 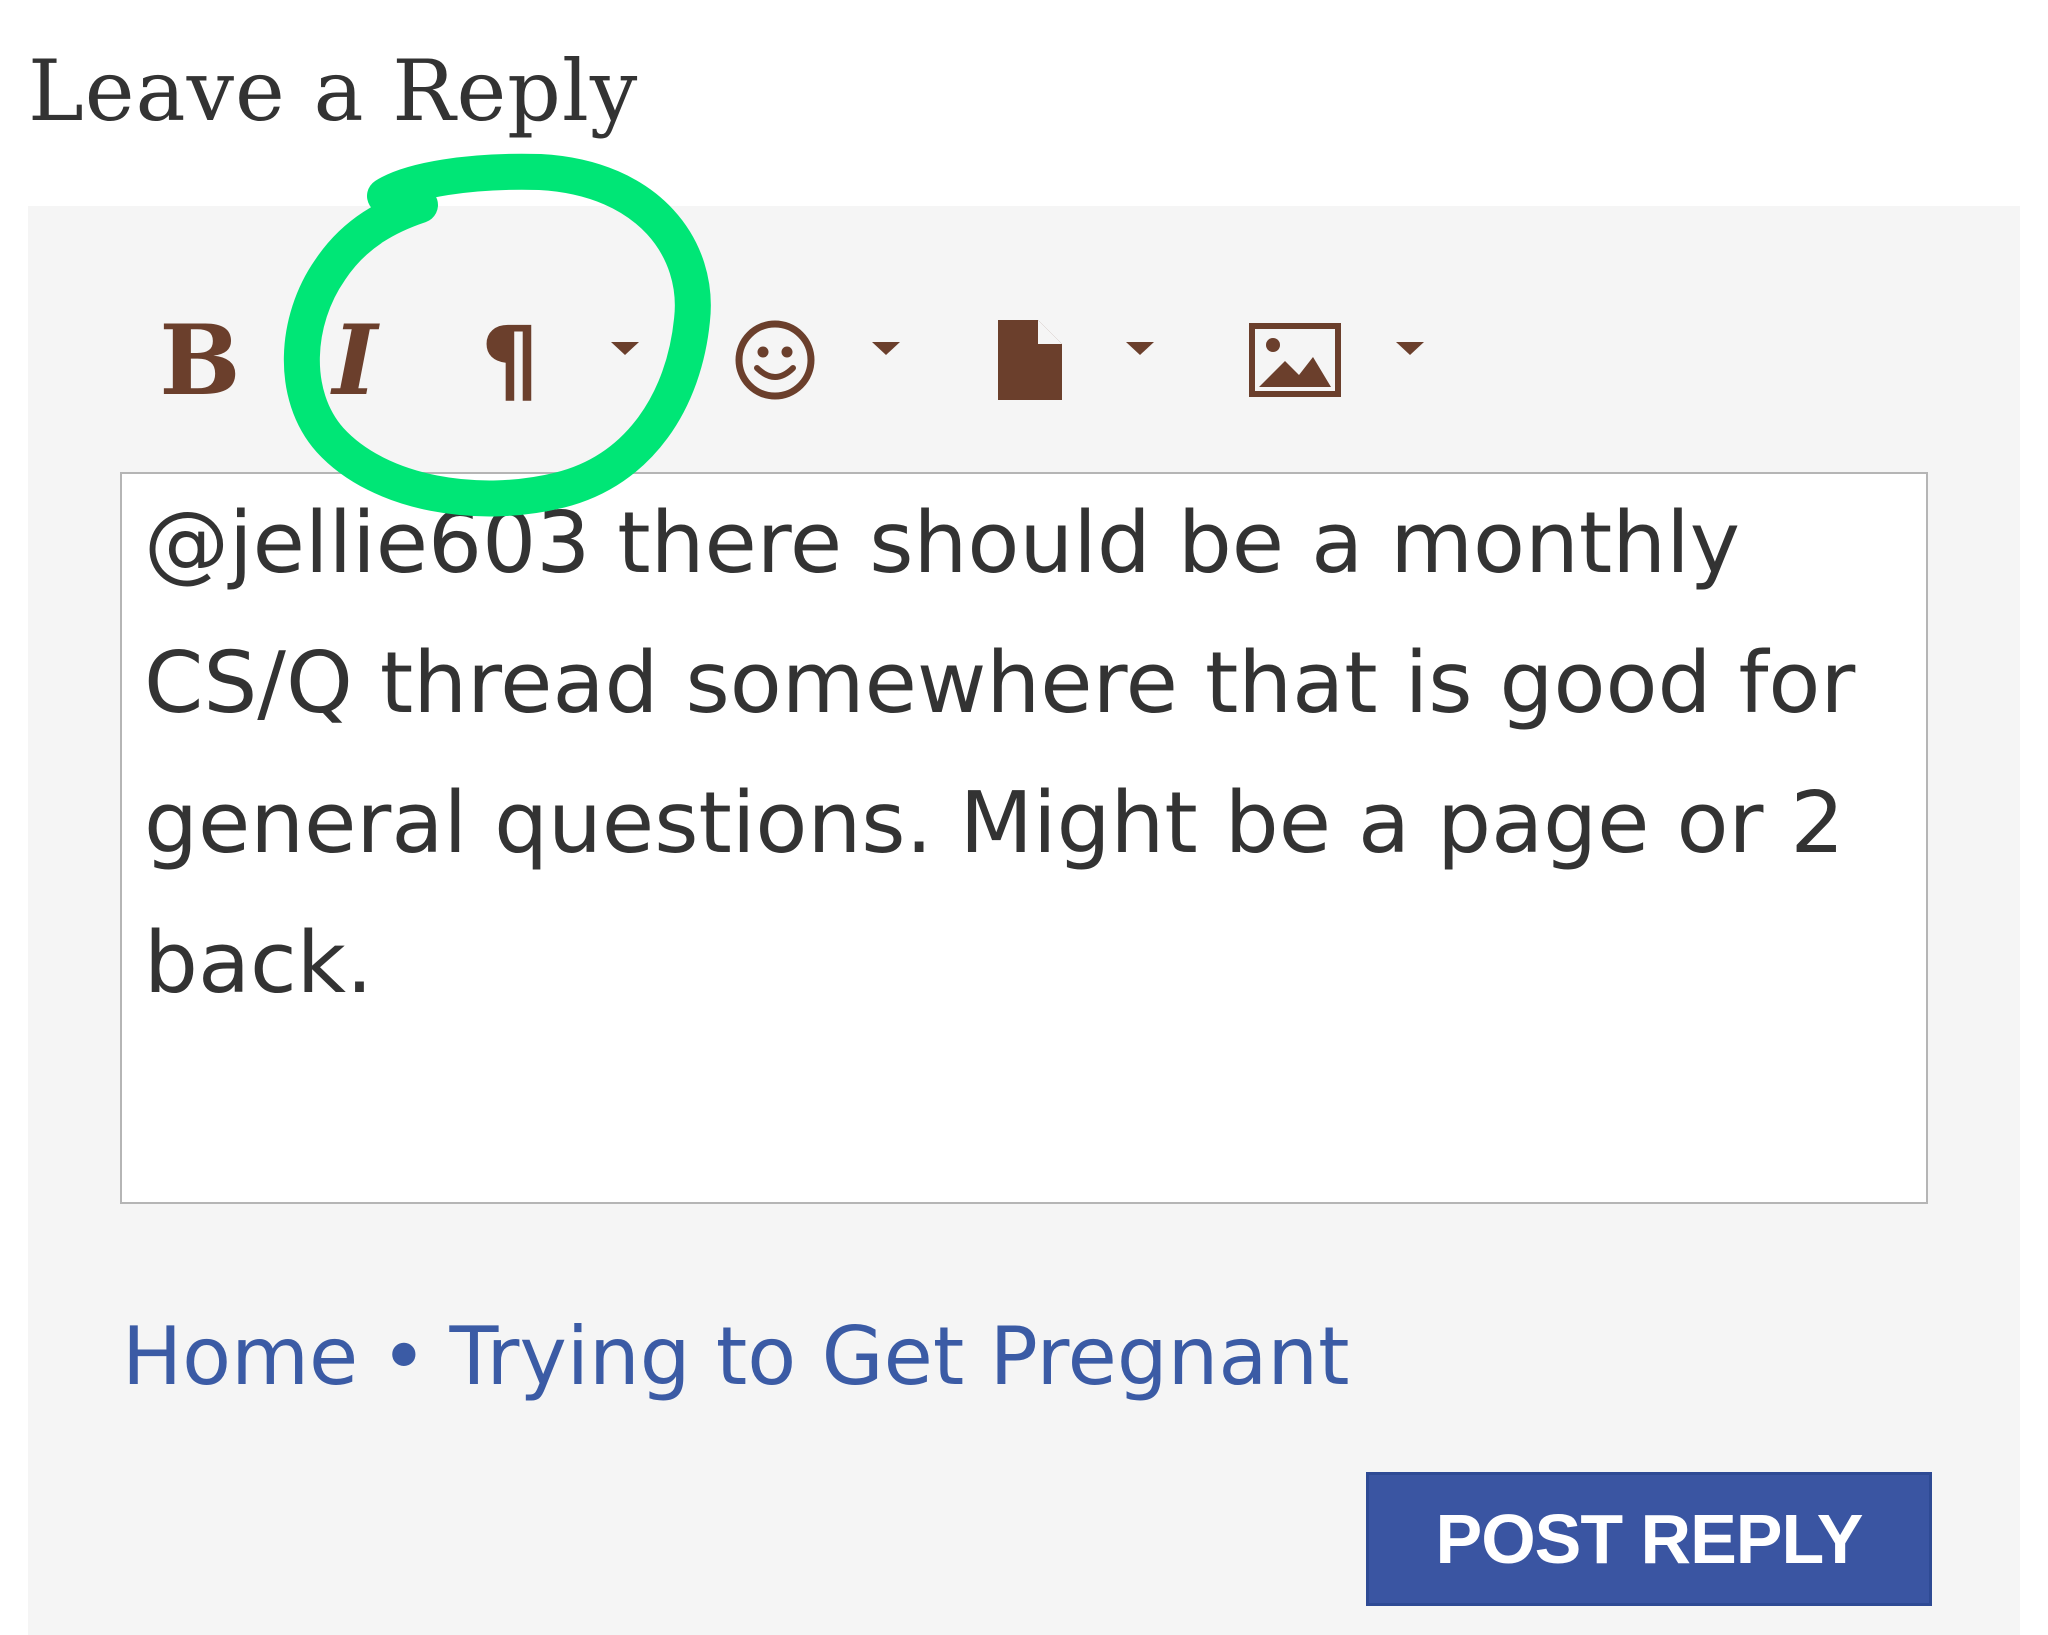 I want to click on bold-button: B, so click(x=200, y=360).